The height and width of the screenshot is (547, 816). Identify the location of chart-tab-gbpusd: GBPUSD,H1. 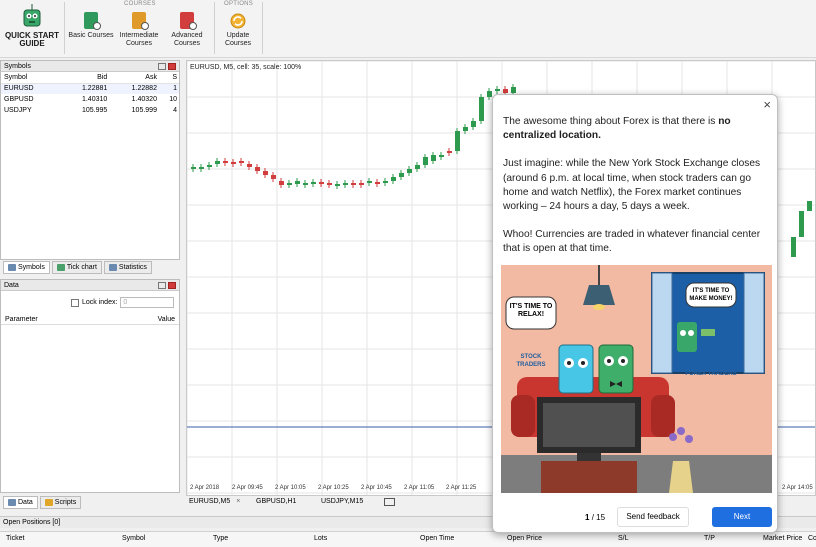
(276, 501).